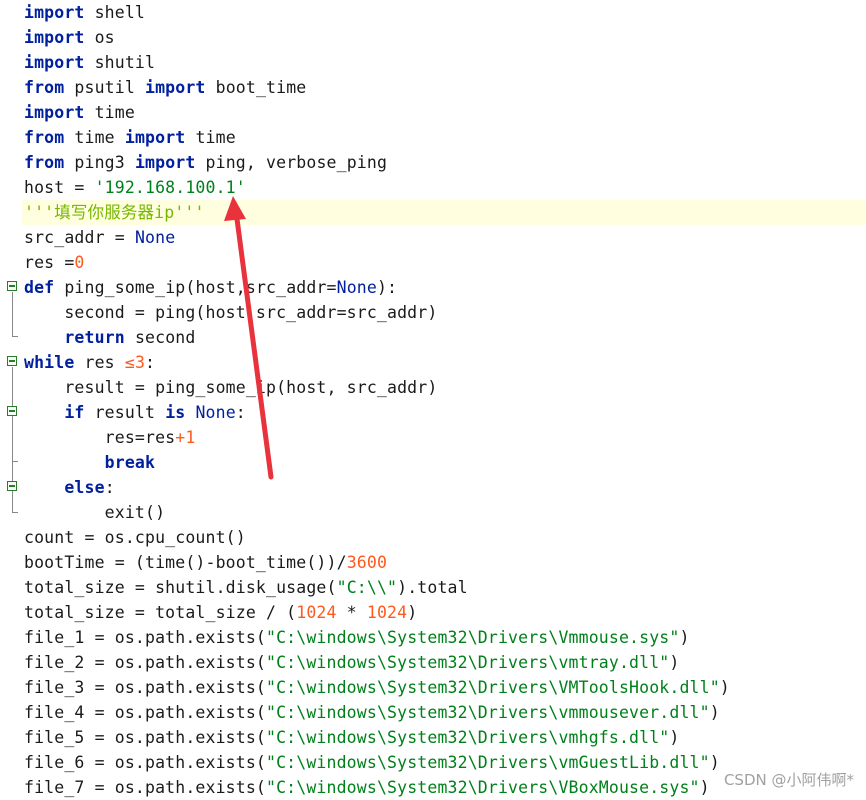 This screenshot has width=866, height=800. Describe the element at coordinates (12, 314) in the screenshot. I see `fold-guide` at that location.